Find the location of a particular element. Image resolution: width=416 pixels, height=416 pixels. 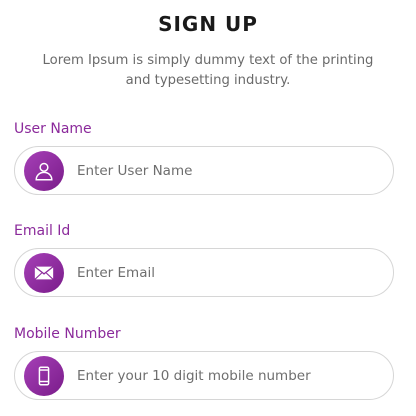

signup-title: SIGN UP is located at coordinates (208, 24).